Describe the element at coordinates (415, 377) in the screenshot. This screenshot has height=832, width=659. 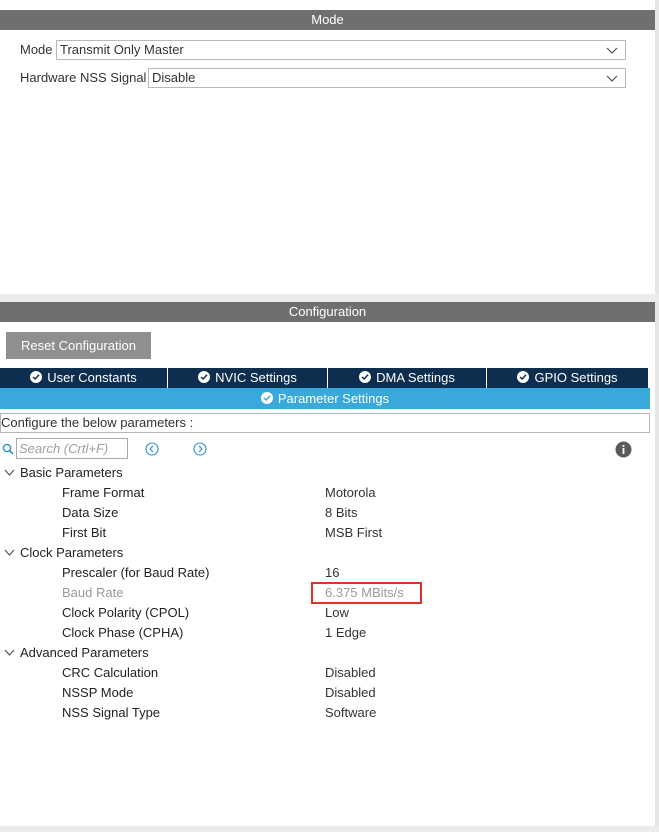
I see `tab-label: DMA Settings` at that location.